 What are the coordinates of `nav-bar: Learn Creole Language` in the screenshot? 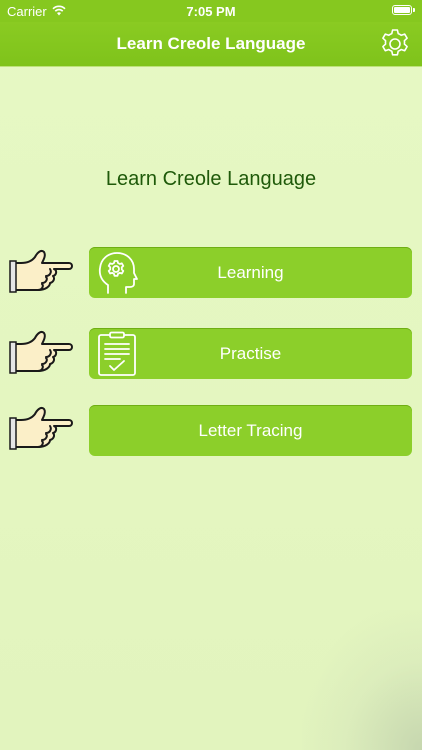 It's located at (211, 44).